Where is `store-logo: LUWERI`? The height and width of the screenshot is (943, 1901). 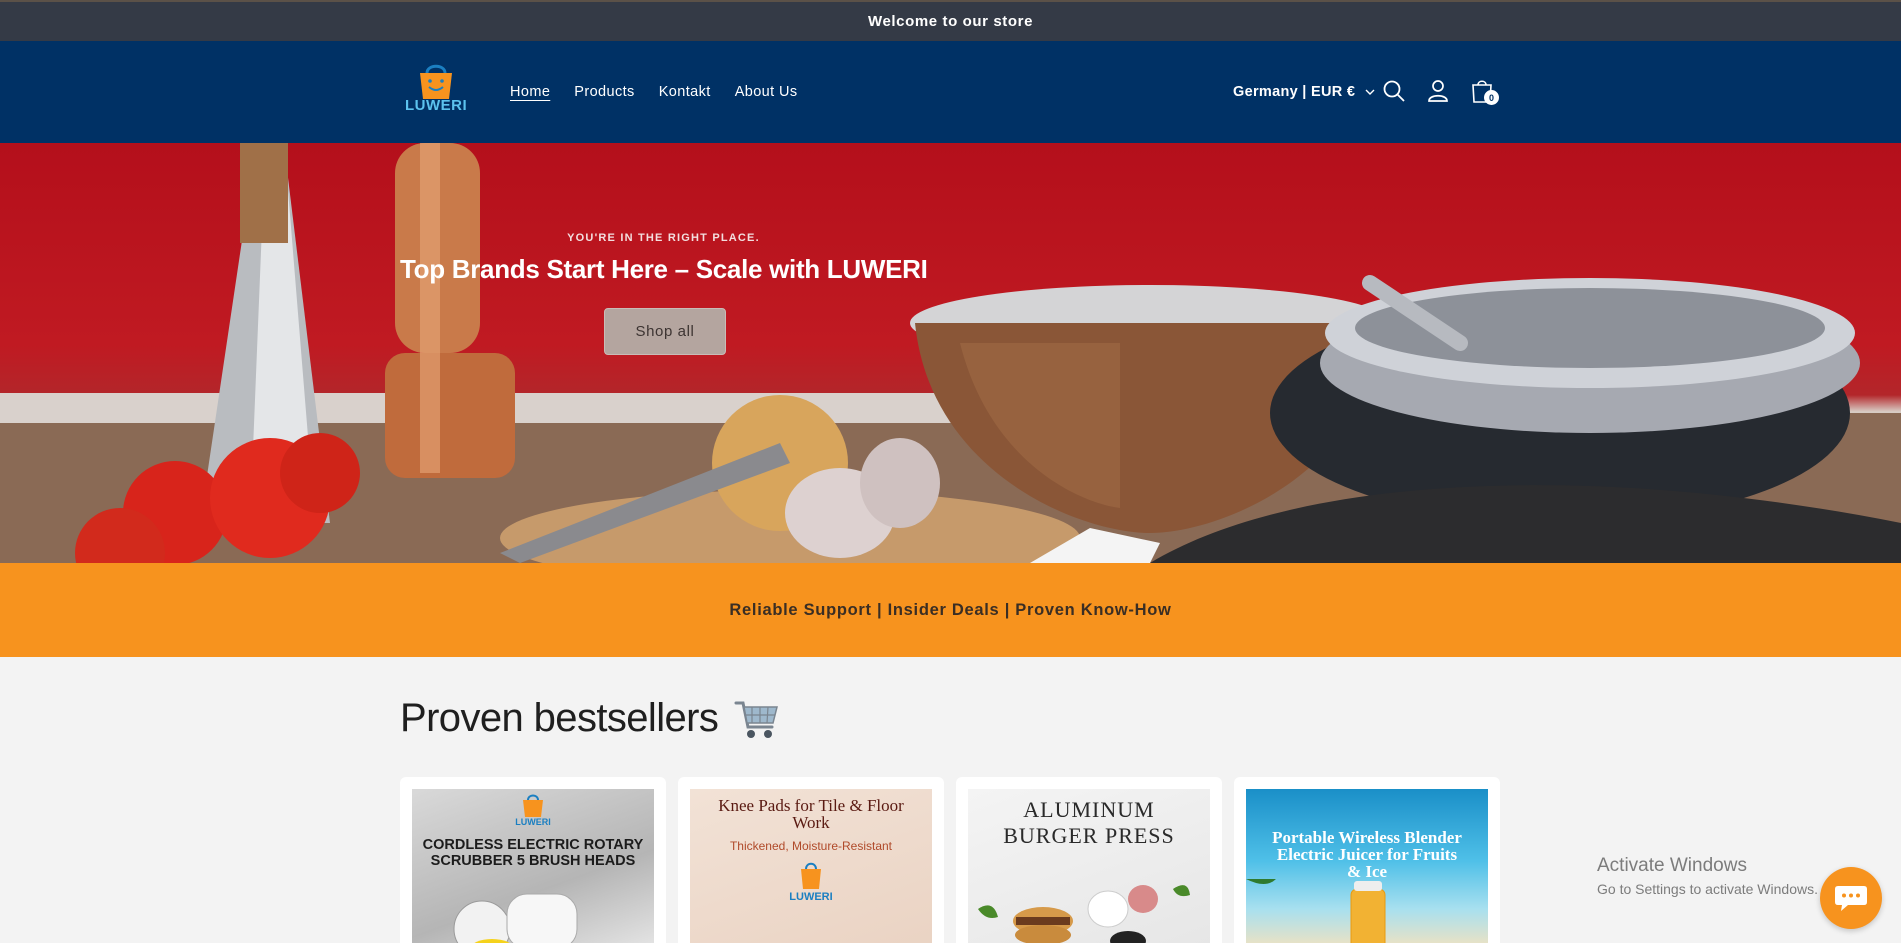
store-logo: LUWERI is located at coordinates (436, 89).